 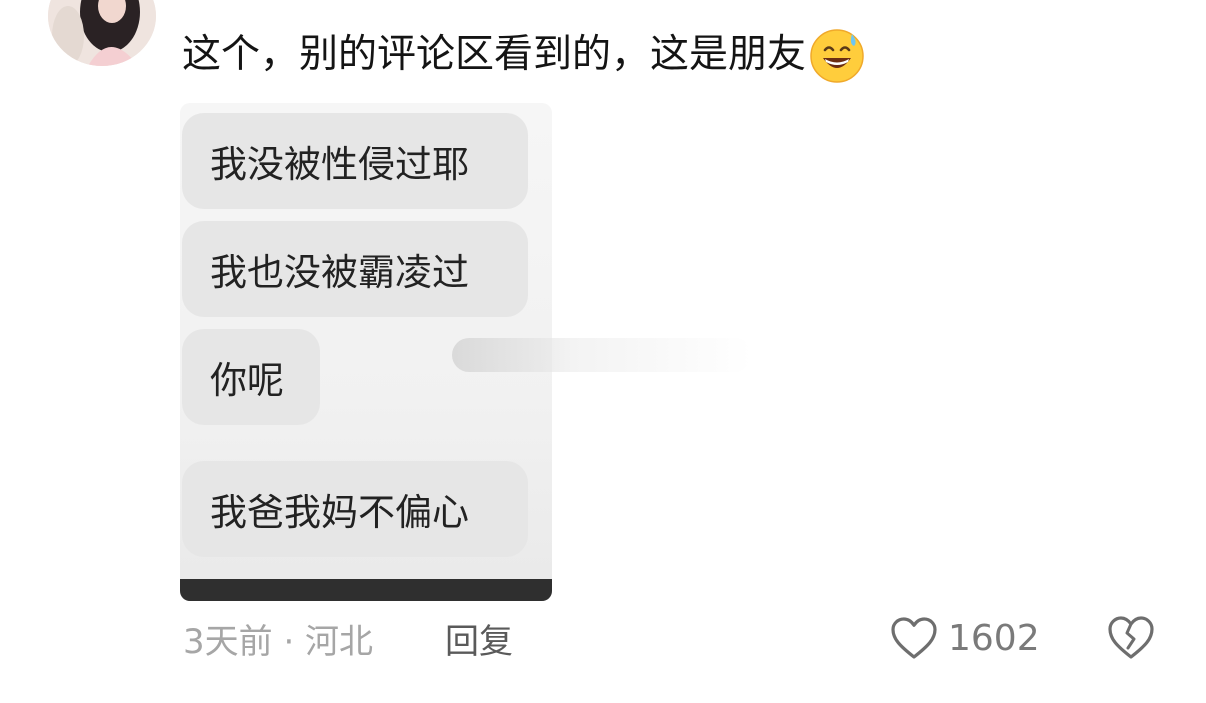 I want to click on chat-bubble-text: 我爸我妈不偏心, so click(x=339, y=512).